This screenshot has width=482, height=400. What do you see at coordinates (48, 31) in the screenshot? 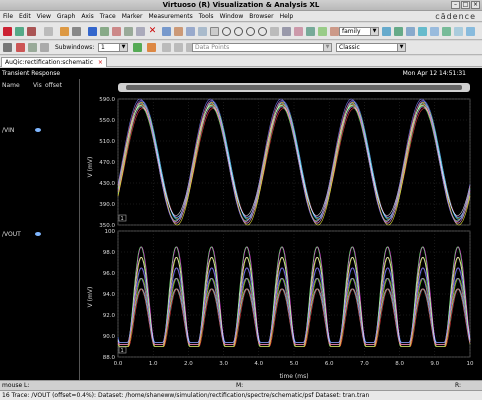
I see `print-icon` at bounding box center [48, 31].